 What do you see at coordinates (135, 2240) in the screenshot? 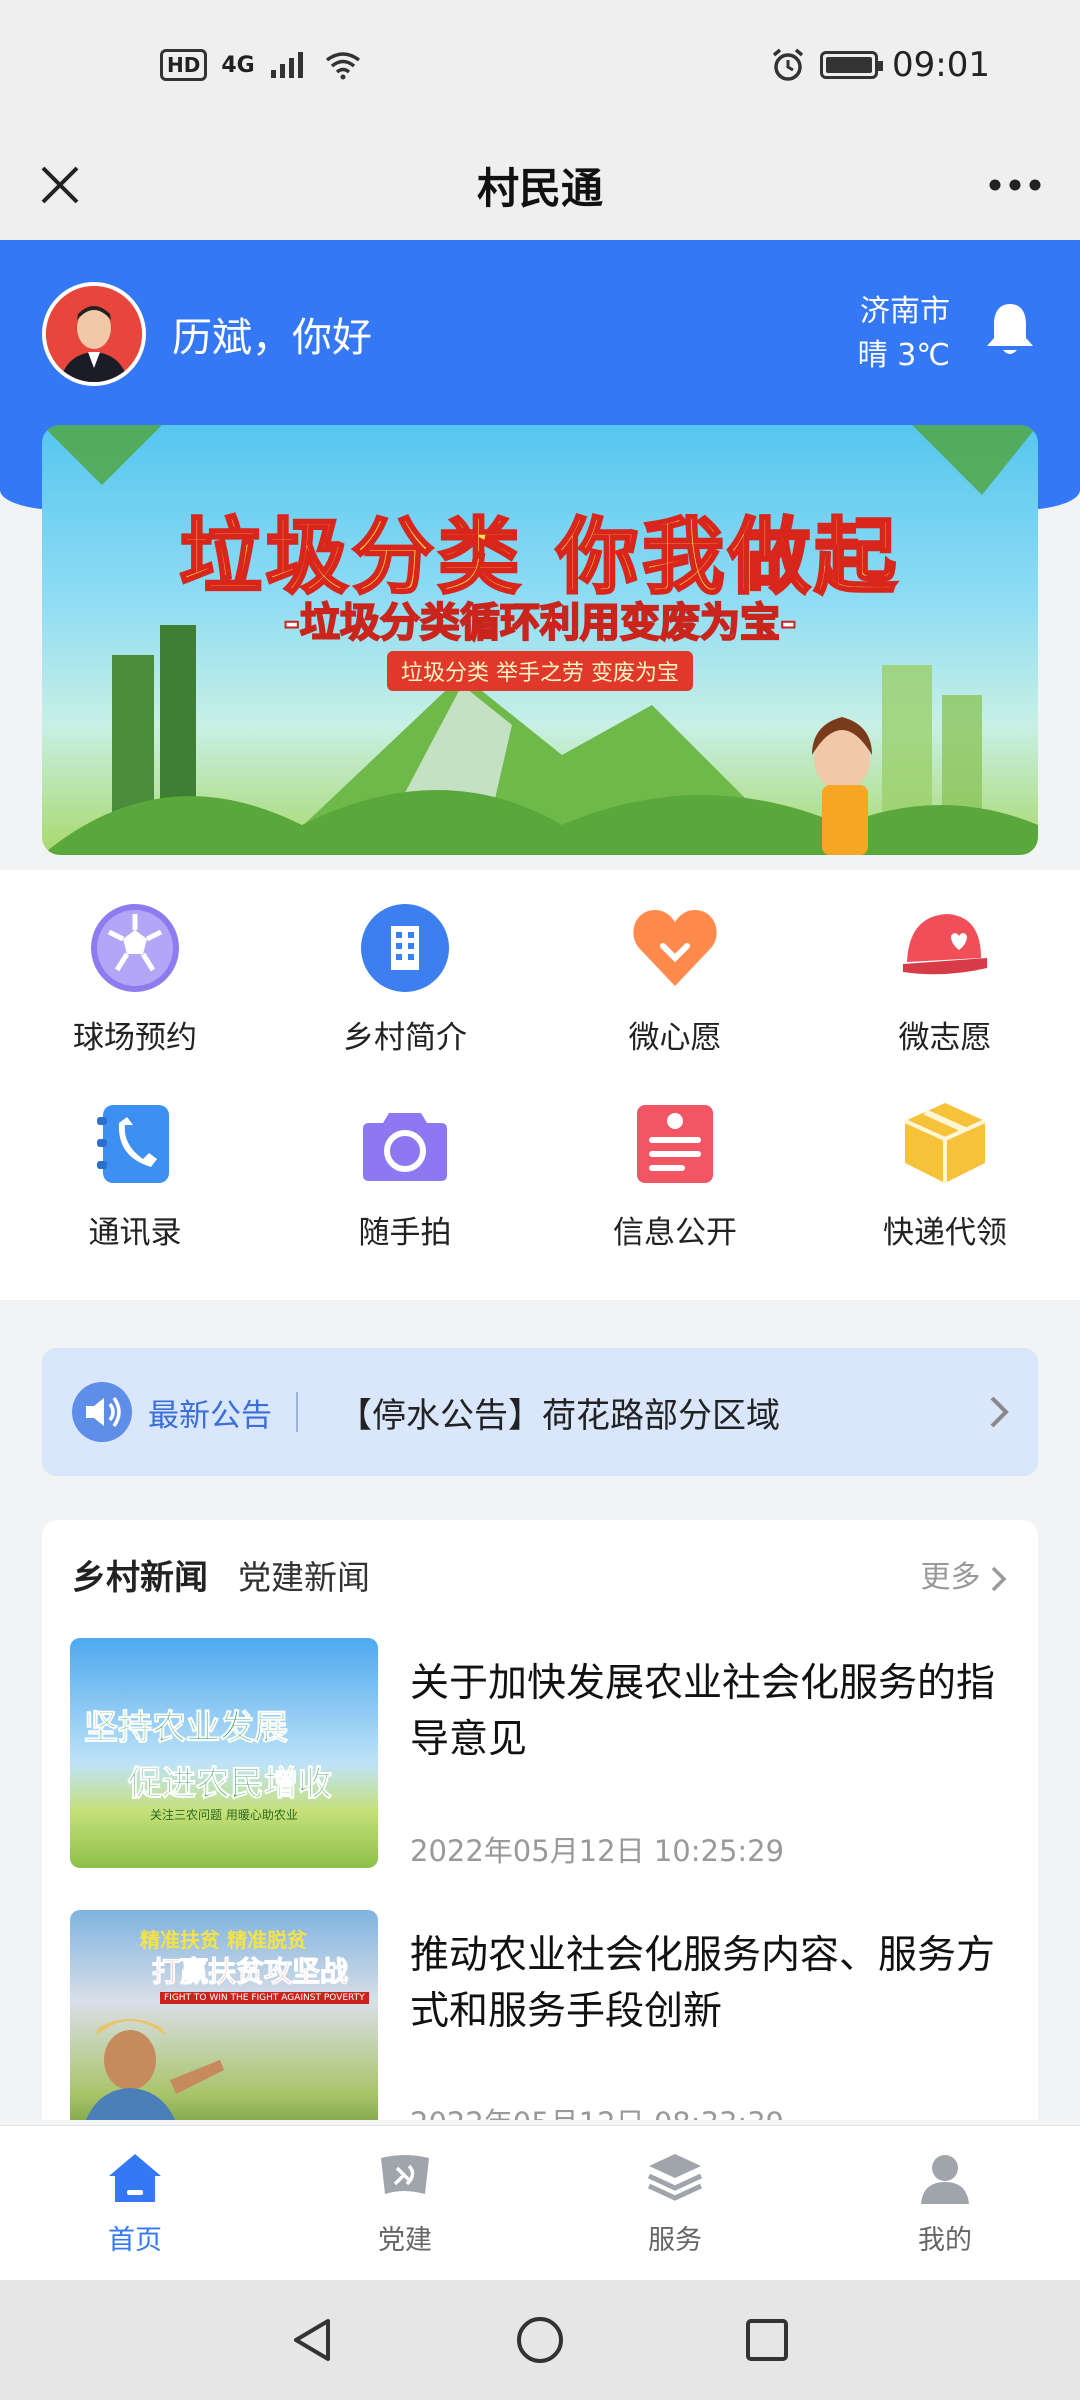
I see `tab-label: 首页` at bounding box center [135, 2240].